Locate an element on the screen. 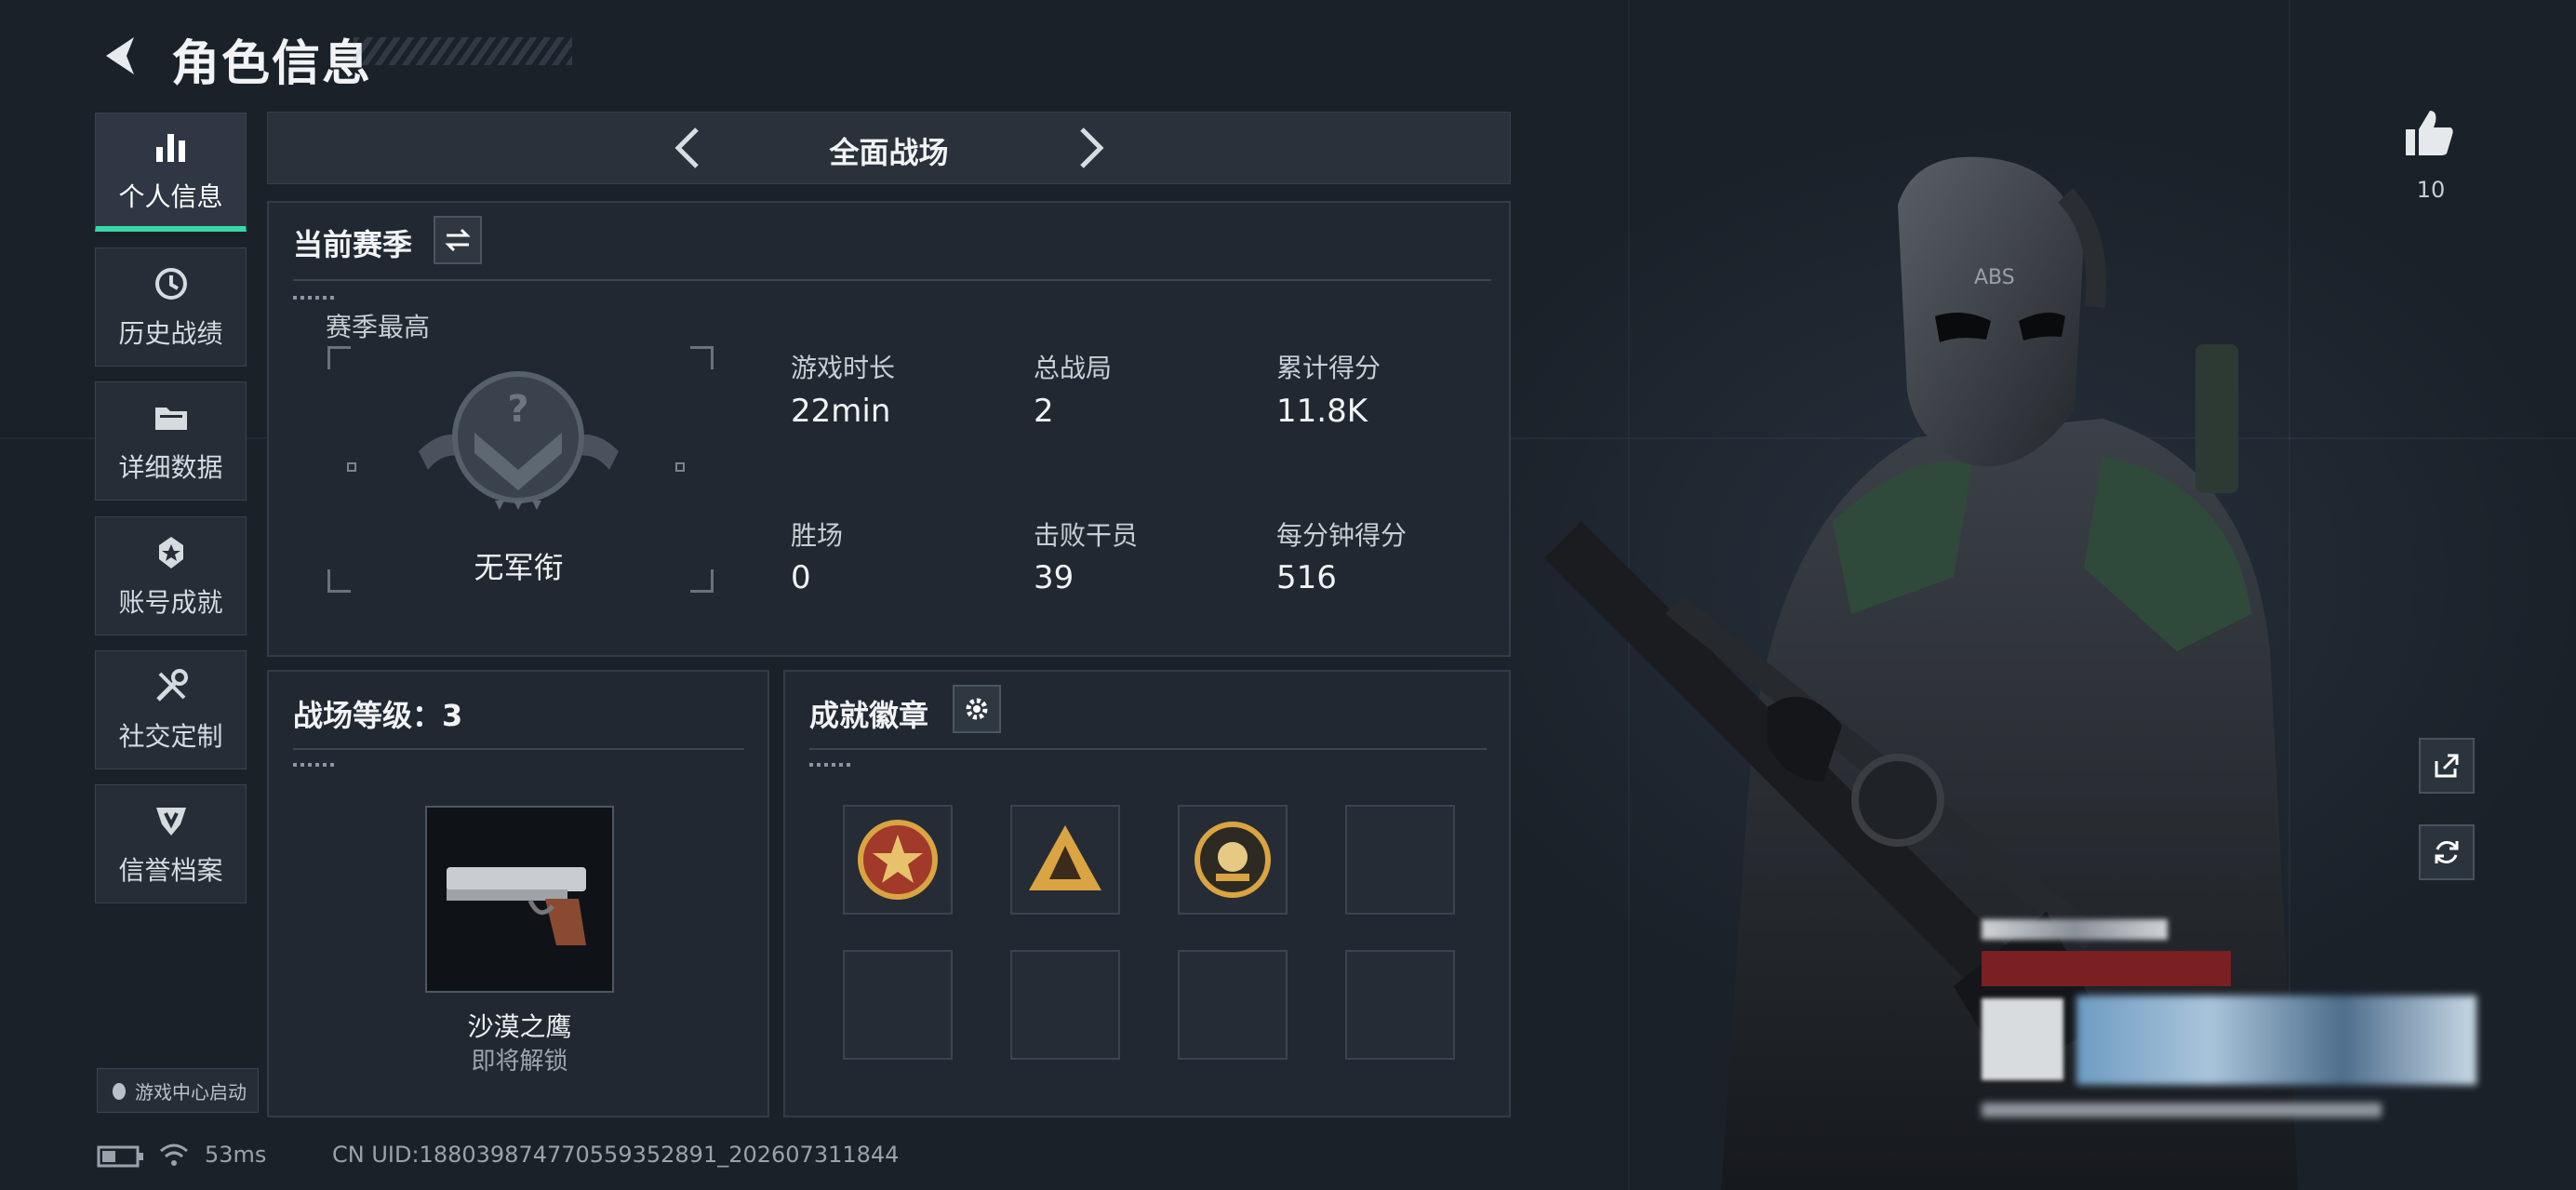 The height and width of the screenshot is (1190, 2576). stat-value-wins: 0 is located at coordinates (801, 577).